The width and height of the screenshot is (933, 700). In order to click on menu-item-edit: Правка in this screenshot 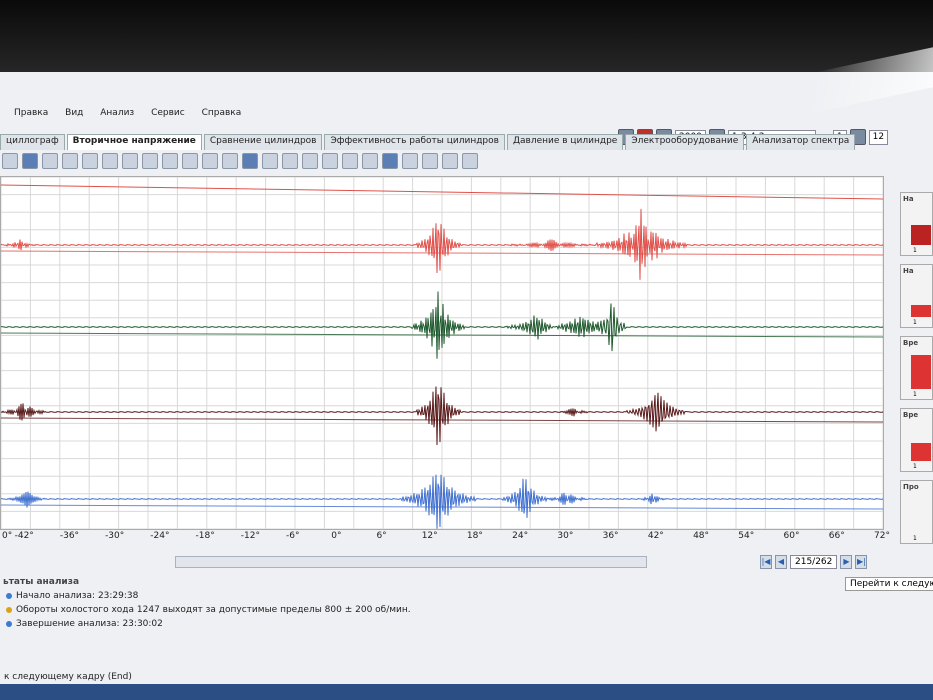, I will do `click(31, 113)`.